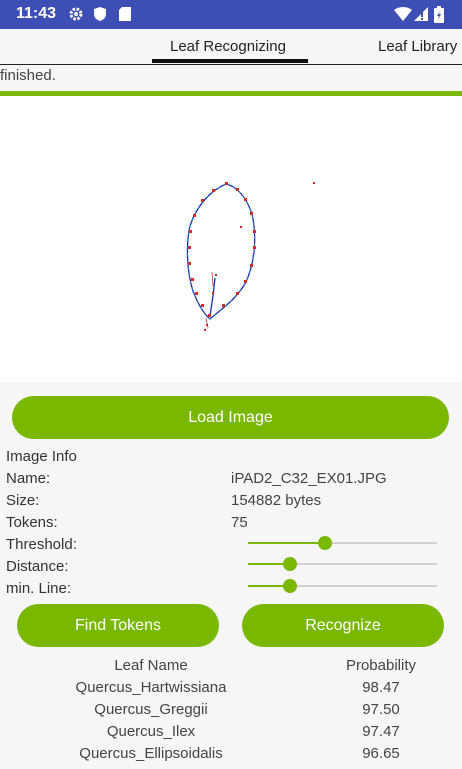 The image size is (462, 769). What do you see at coordinates (230, 61) in the screenshot?
I see `active-tab-indicator` at bounding box center [230, 61].